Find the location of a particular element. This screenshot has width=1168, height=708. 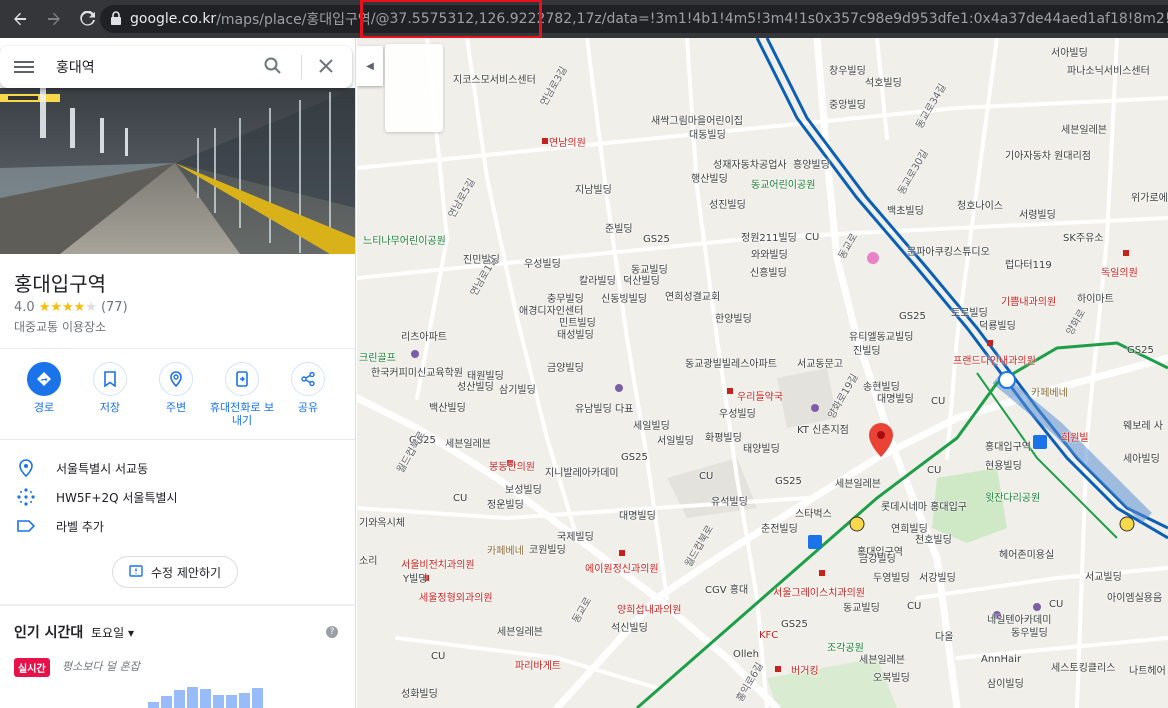

map-label: 홍대입구역 is located at coordinates (1008, 445).